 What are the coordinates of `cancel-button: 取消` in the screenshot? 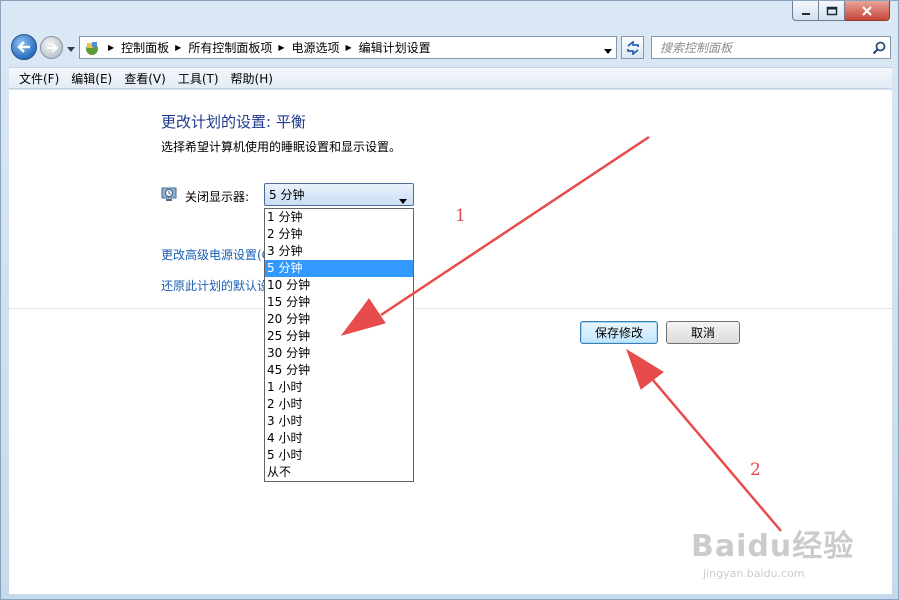 It's located at (703, 332).